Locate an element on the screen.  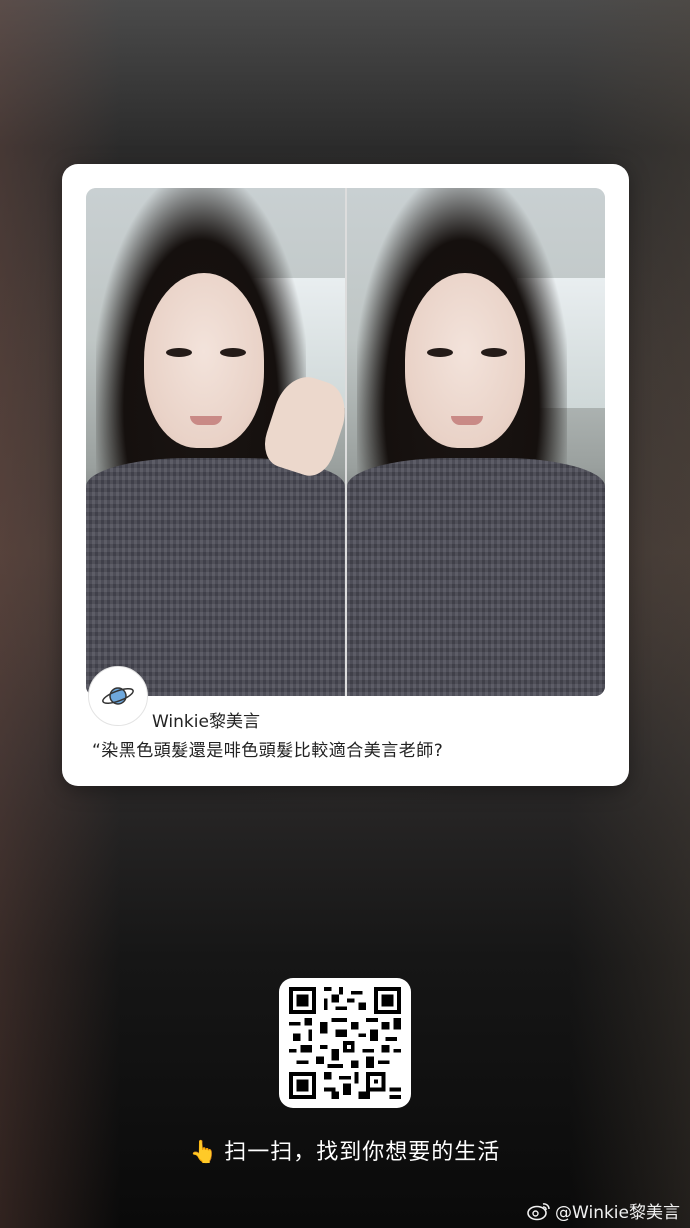
weibo-watermark: @Winkie黎美言 is located at coordinates (603, 1210).